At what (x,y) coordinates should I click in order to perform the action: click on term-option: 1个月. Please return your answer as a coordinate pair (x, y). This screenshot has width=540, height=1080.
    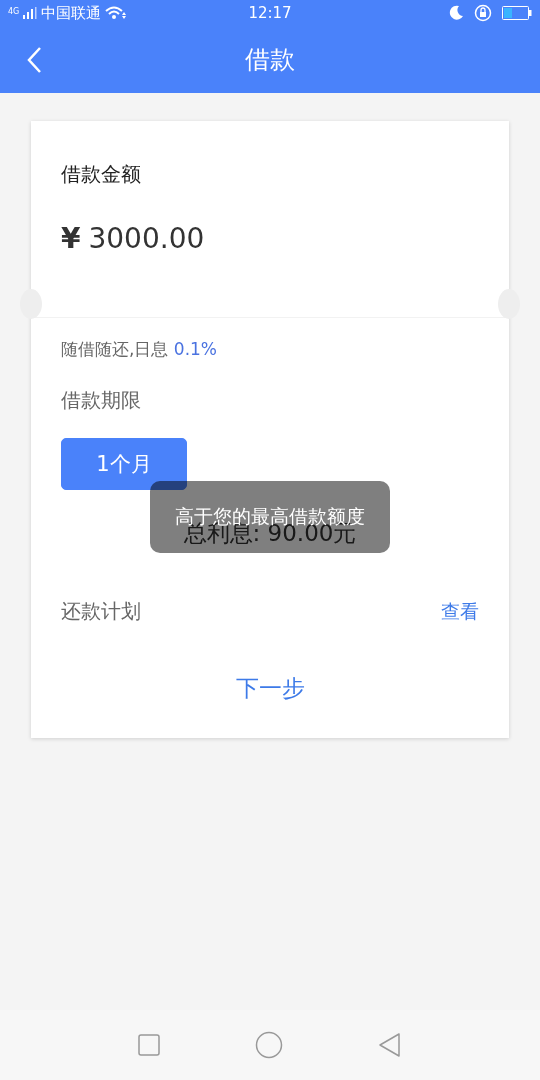
    Looking at the image, I should click on (124, 464).